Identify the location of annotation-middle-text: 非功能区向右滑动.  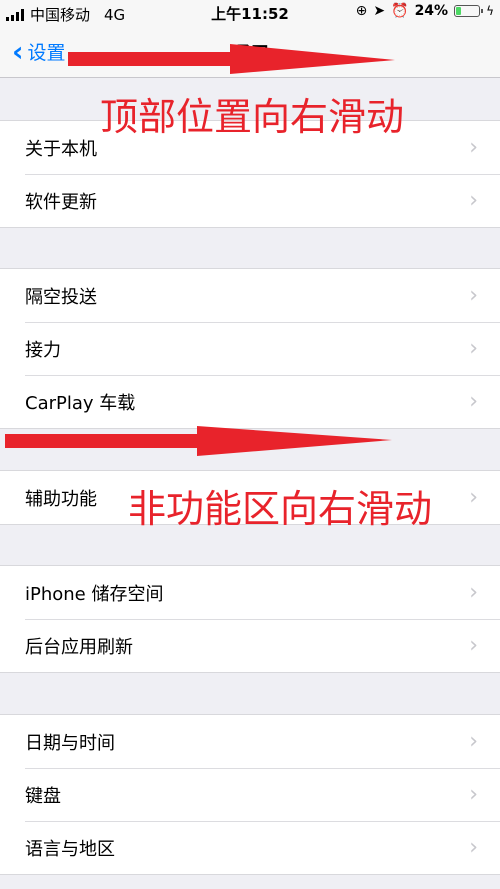
(280, 509).